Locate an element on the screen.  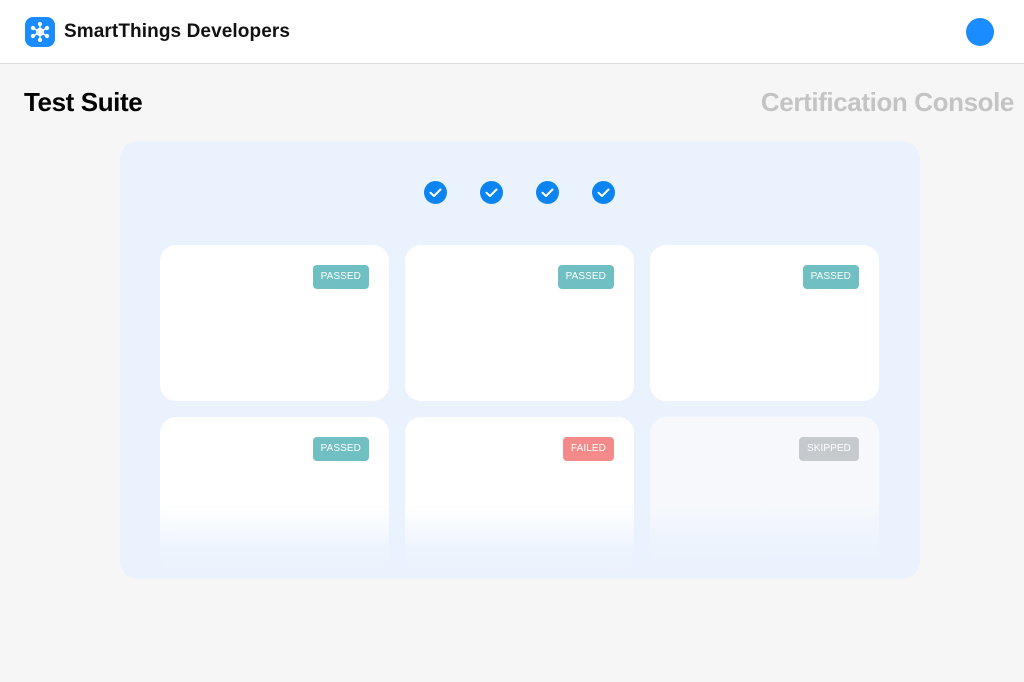
smartthings-logo-icon is located at coordinates (40, 32).